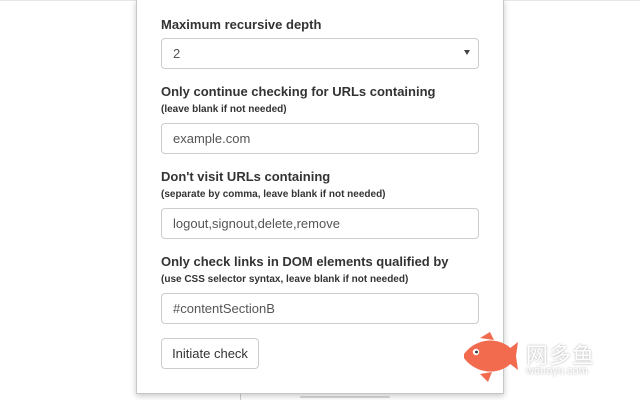 The width and height of the screenshot is (640, 400). Describe the element at coordinates (320, 308) in the screenshot. I see `css-selector-input: #contentSectionB` at that location.